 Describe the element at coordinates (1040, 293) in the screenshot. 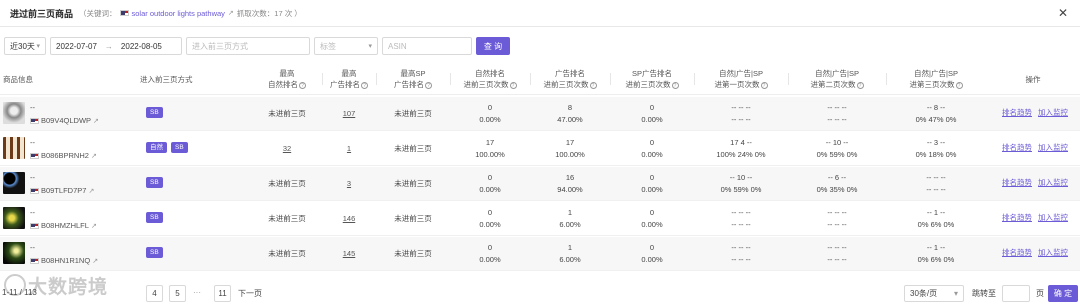

I see `page-unit: 页` at that location.